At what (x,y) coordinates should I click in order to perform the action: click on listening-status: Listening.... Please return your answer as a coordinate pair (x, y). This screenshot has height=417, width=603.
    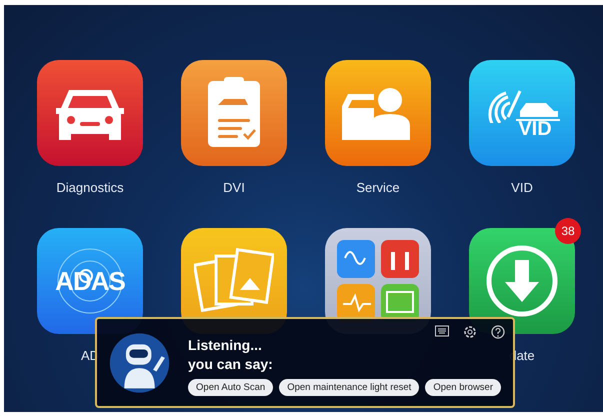
    Looking at the image, I should click on (225, 345).